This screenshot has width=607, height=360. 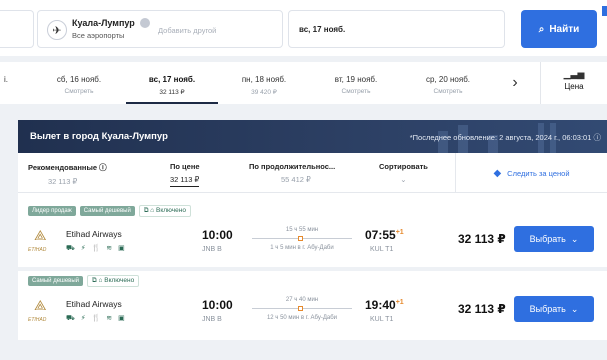 I want to click on destination-name: Куала-Лумпур, so click(x=103, y=23).